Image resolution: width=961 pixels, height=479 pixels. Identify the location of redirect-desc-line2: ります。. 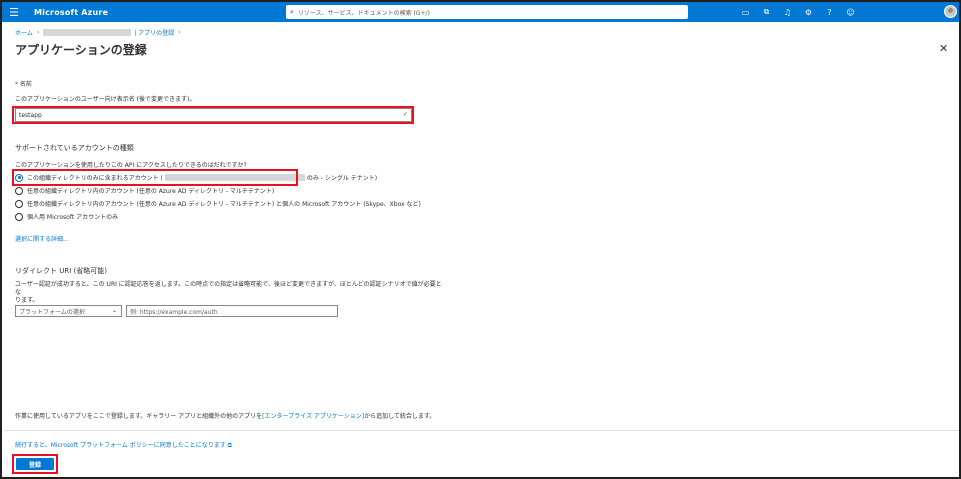
(27, 300).